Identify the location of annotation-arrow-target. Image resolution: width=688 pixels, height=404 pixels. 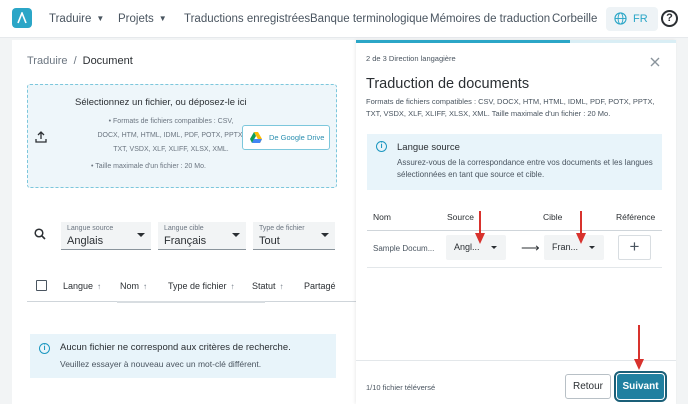
(581, 227).